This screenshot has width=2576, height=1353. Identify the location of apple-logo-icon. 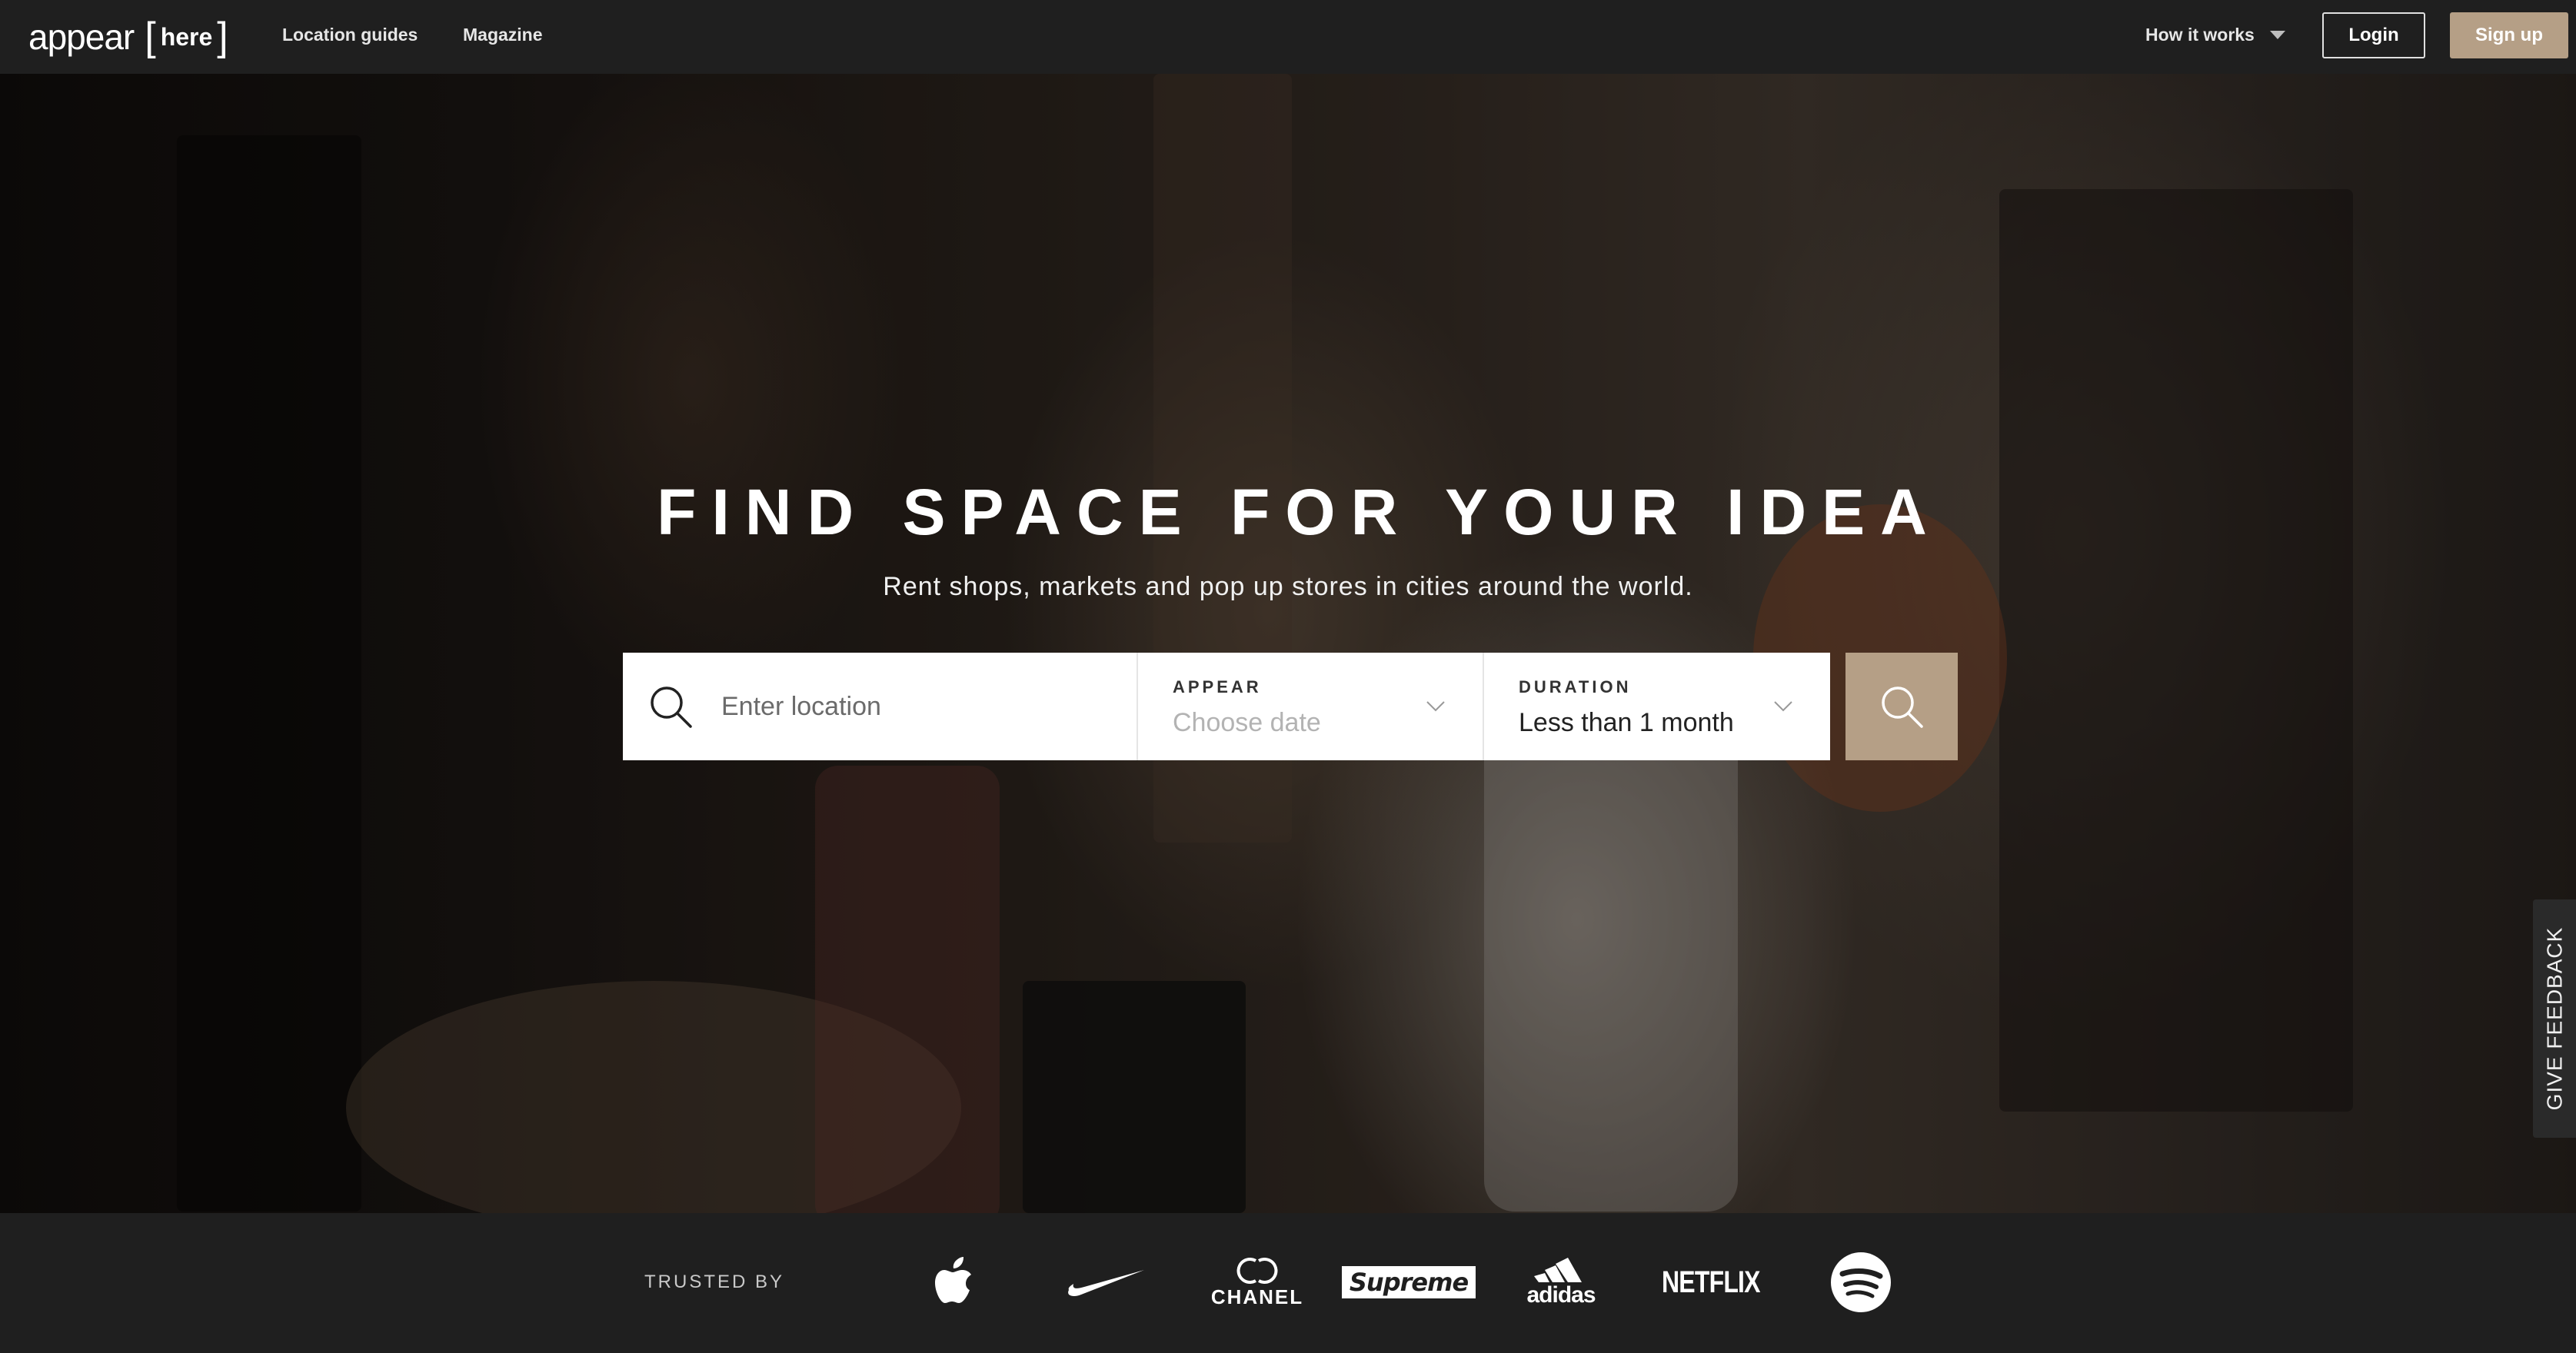
(957, 1282).